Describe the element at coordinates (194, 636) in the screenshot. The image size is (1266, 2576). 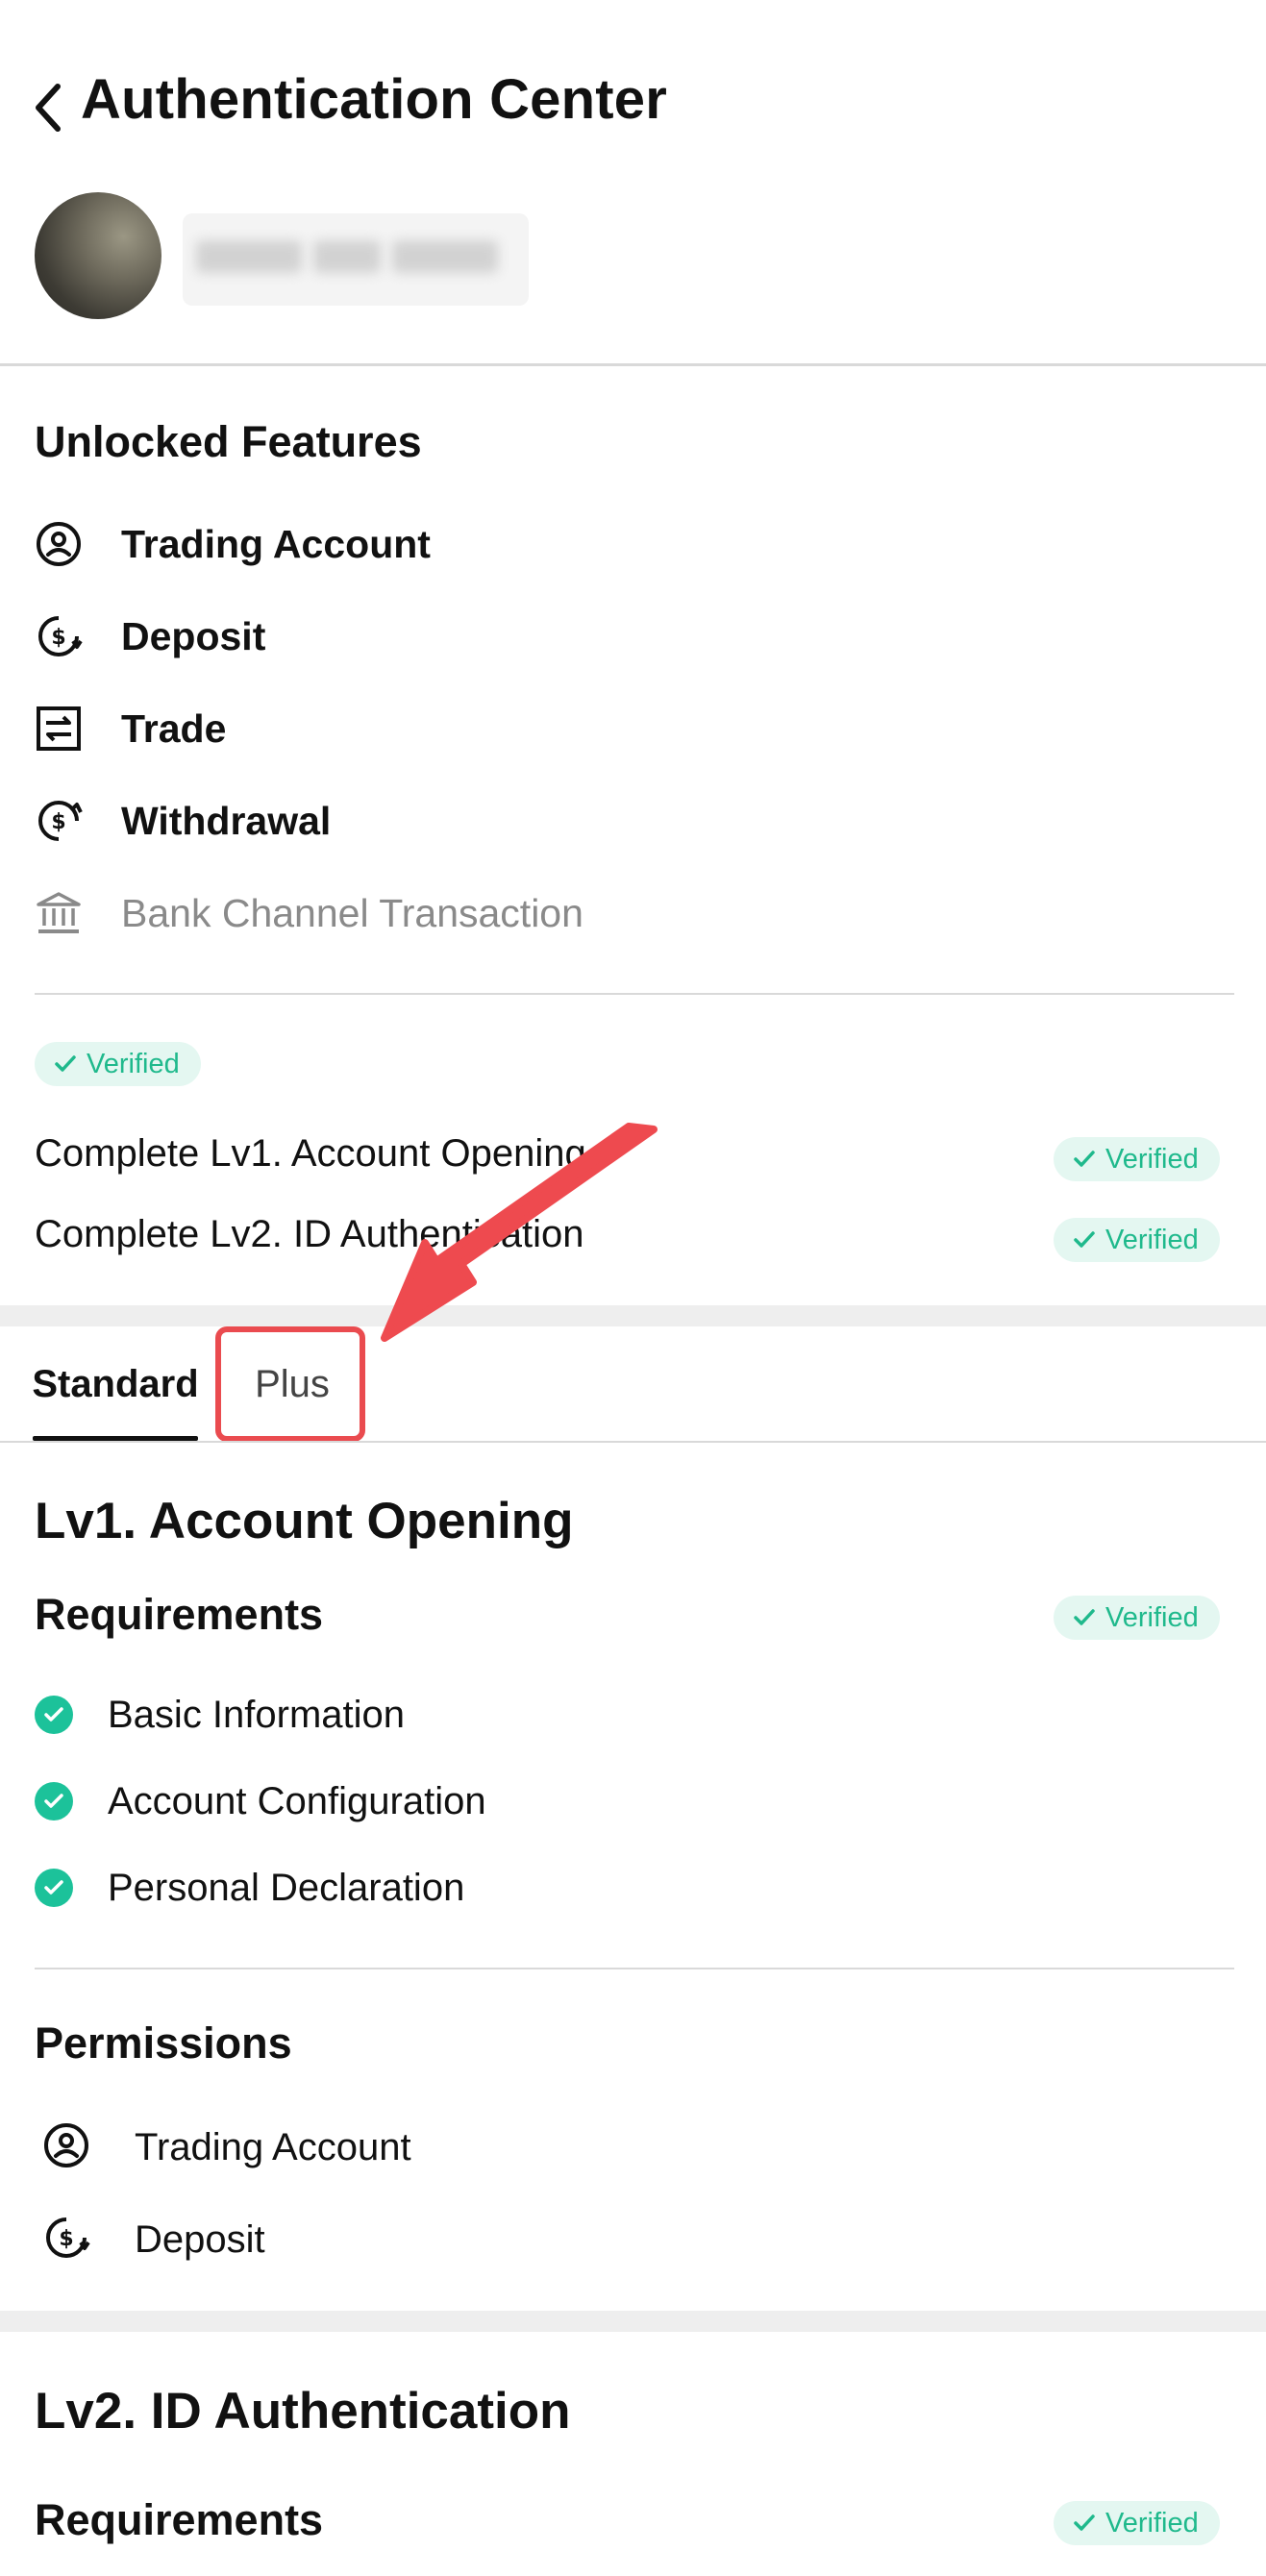
I see `feature-label: Deposit` at that location.